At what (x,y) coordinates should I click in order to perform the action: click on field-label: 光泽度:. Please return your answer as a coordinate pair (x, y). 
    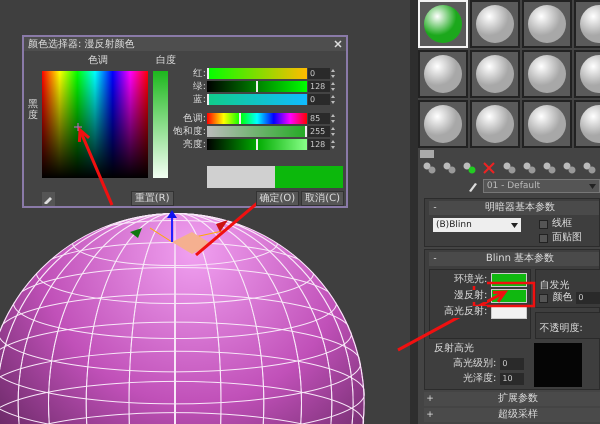
    Looking at the image, I should click on (479, 379).